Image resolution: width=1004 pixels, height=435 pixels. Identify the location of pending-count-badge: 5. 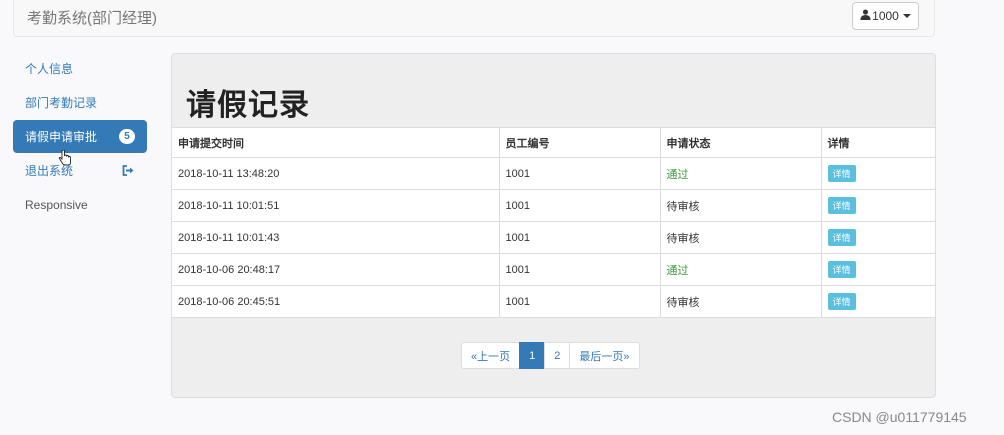
(127, 136).